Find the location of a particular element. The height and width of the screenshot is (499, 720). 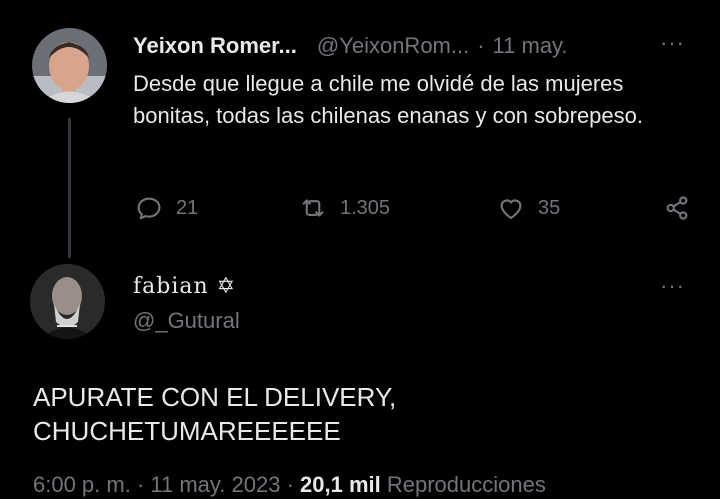

like-button: 35 is located at coordinates (528, 208).